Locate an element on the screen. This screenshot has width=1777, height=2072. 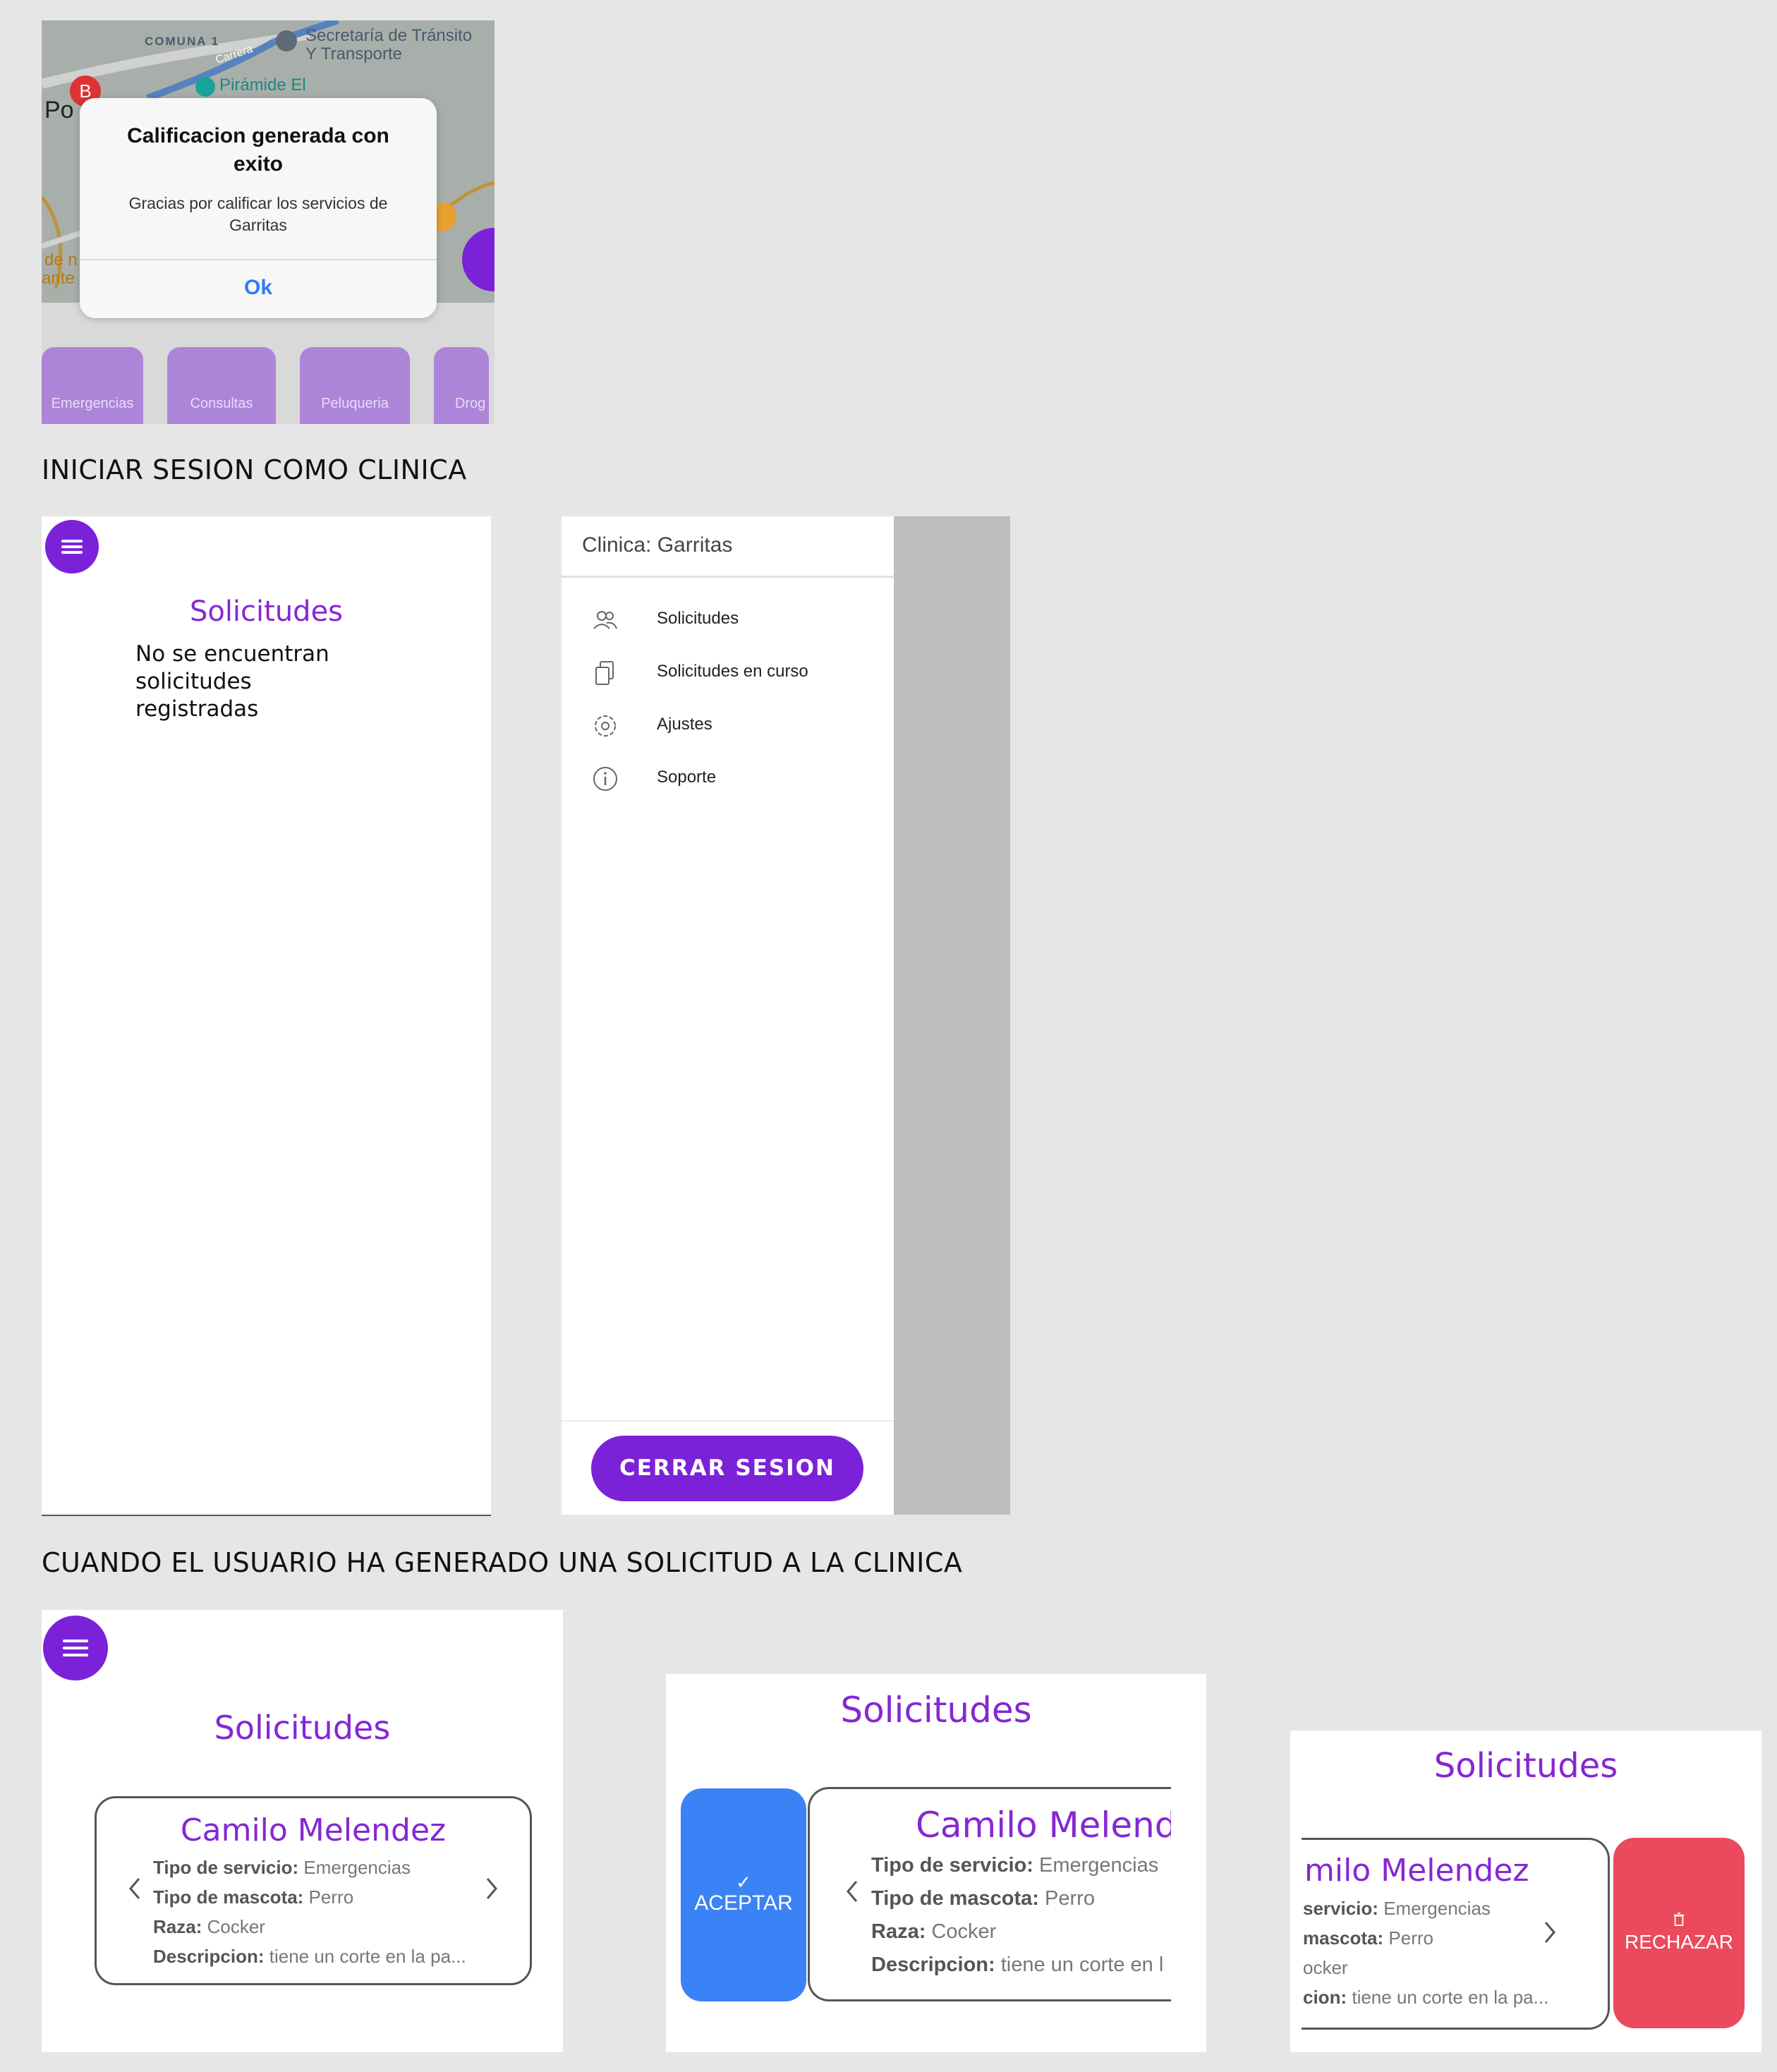
drawer-item-solicitudes-en-curso: Solicitudes en curso is located at coordinates (728, 671).